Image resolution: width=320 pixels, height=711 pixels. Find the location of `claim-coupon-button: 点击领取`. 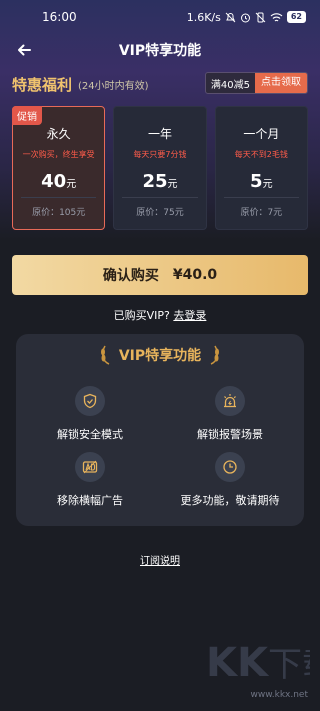

claim-coupon-button: 点击领取 is located at coordinates (281, 83).